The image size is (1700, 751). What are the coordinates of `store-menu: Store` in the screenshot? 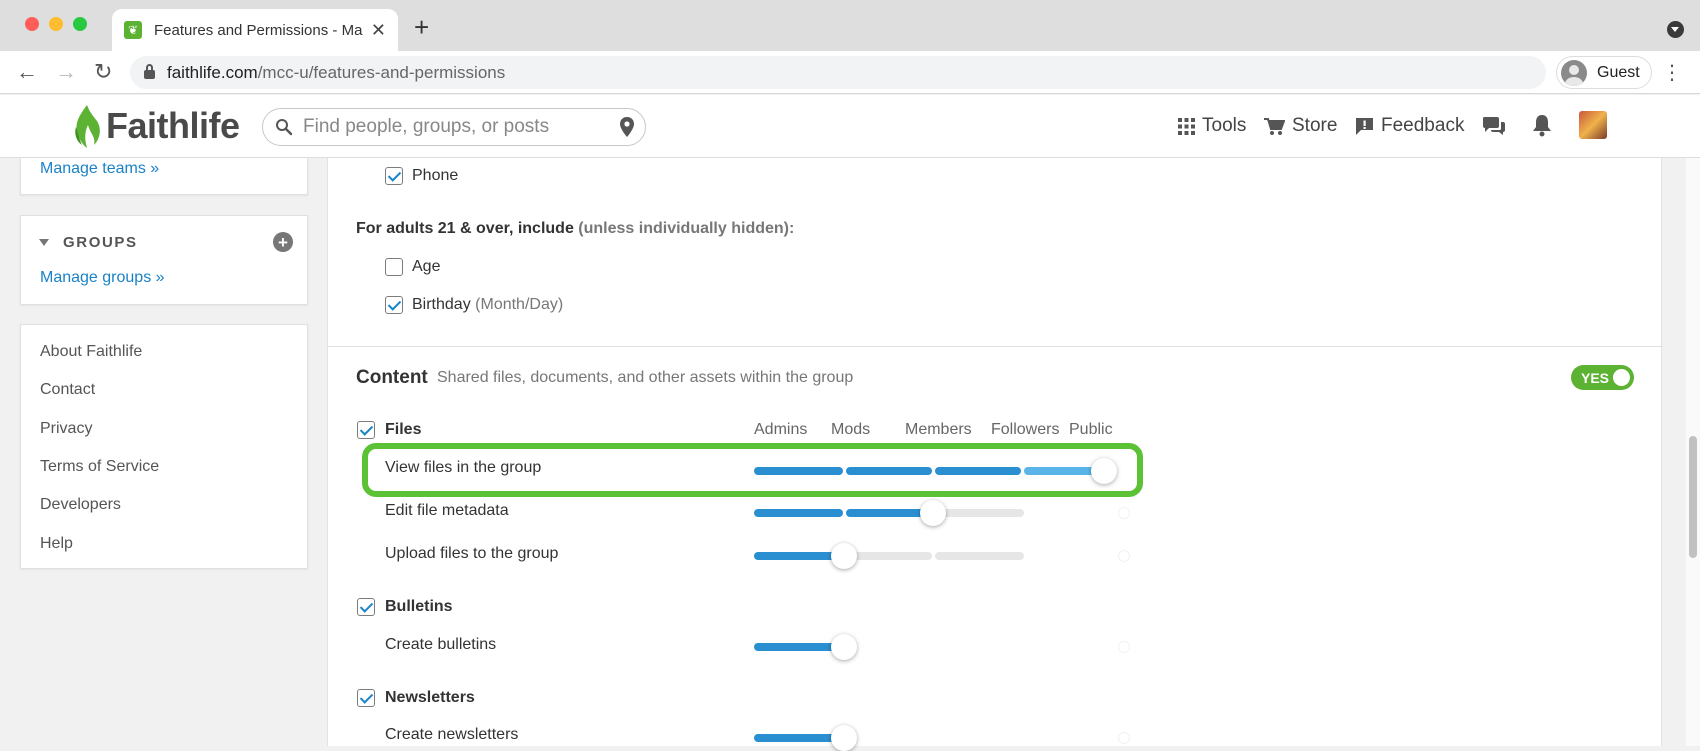 It's located at (1300, 126).